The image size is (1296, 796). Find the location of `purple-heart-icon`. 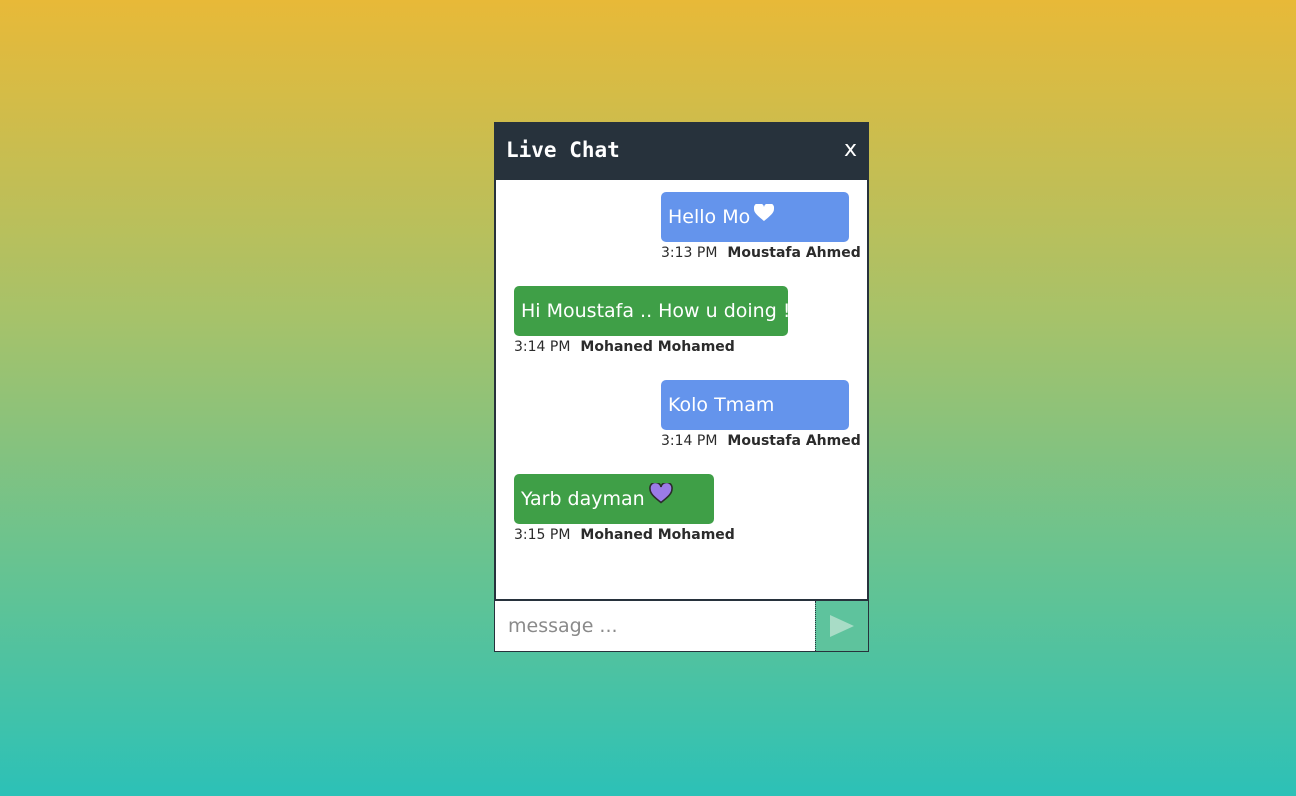

purple-heart-icon is located at coordinates (660, 498).